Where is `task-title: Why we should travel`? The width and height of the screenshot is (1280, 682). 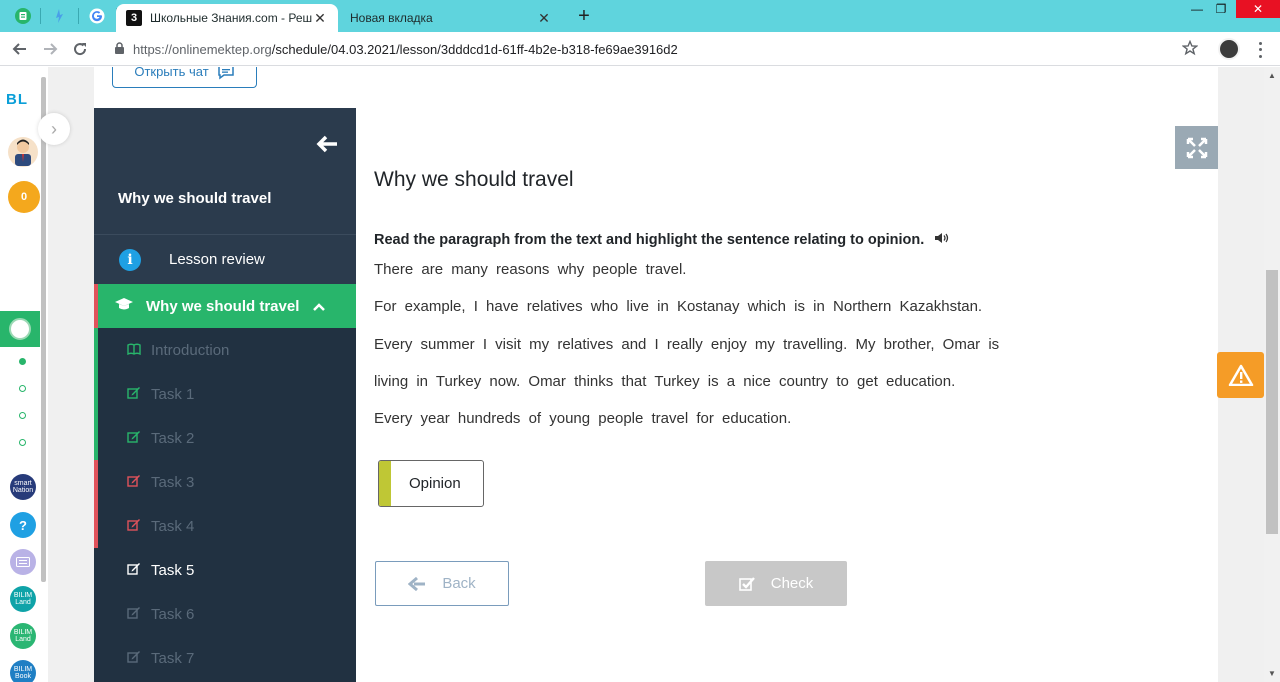 task-title: Why we should travel is located at coordinates (474, 179).